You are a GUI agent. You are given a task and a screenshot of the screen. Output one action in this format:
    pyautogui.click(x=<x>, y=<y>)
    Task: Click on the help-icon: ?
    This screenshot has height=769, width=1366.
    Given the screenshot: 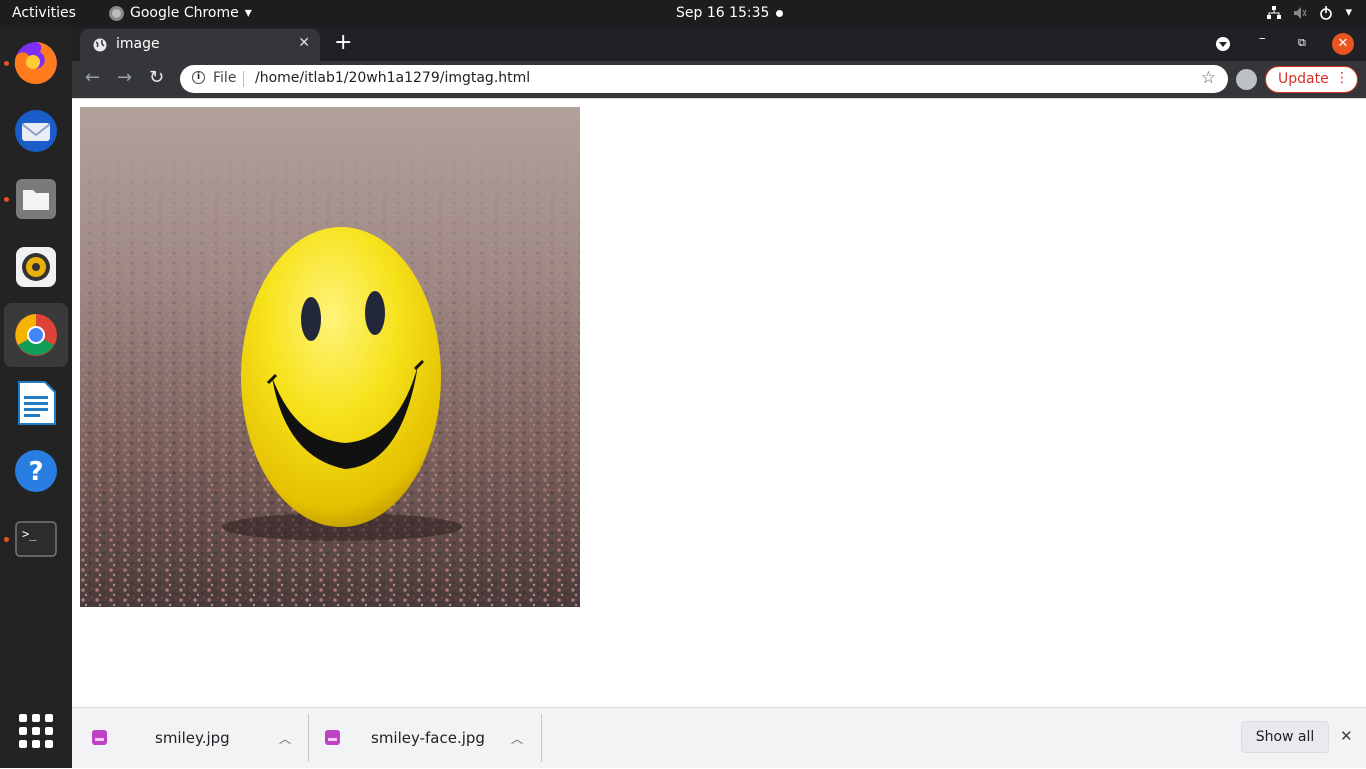 What is the action you would take?
    pyautogui.click(x=36, y=471)
    